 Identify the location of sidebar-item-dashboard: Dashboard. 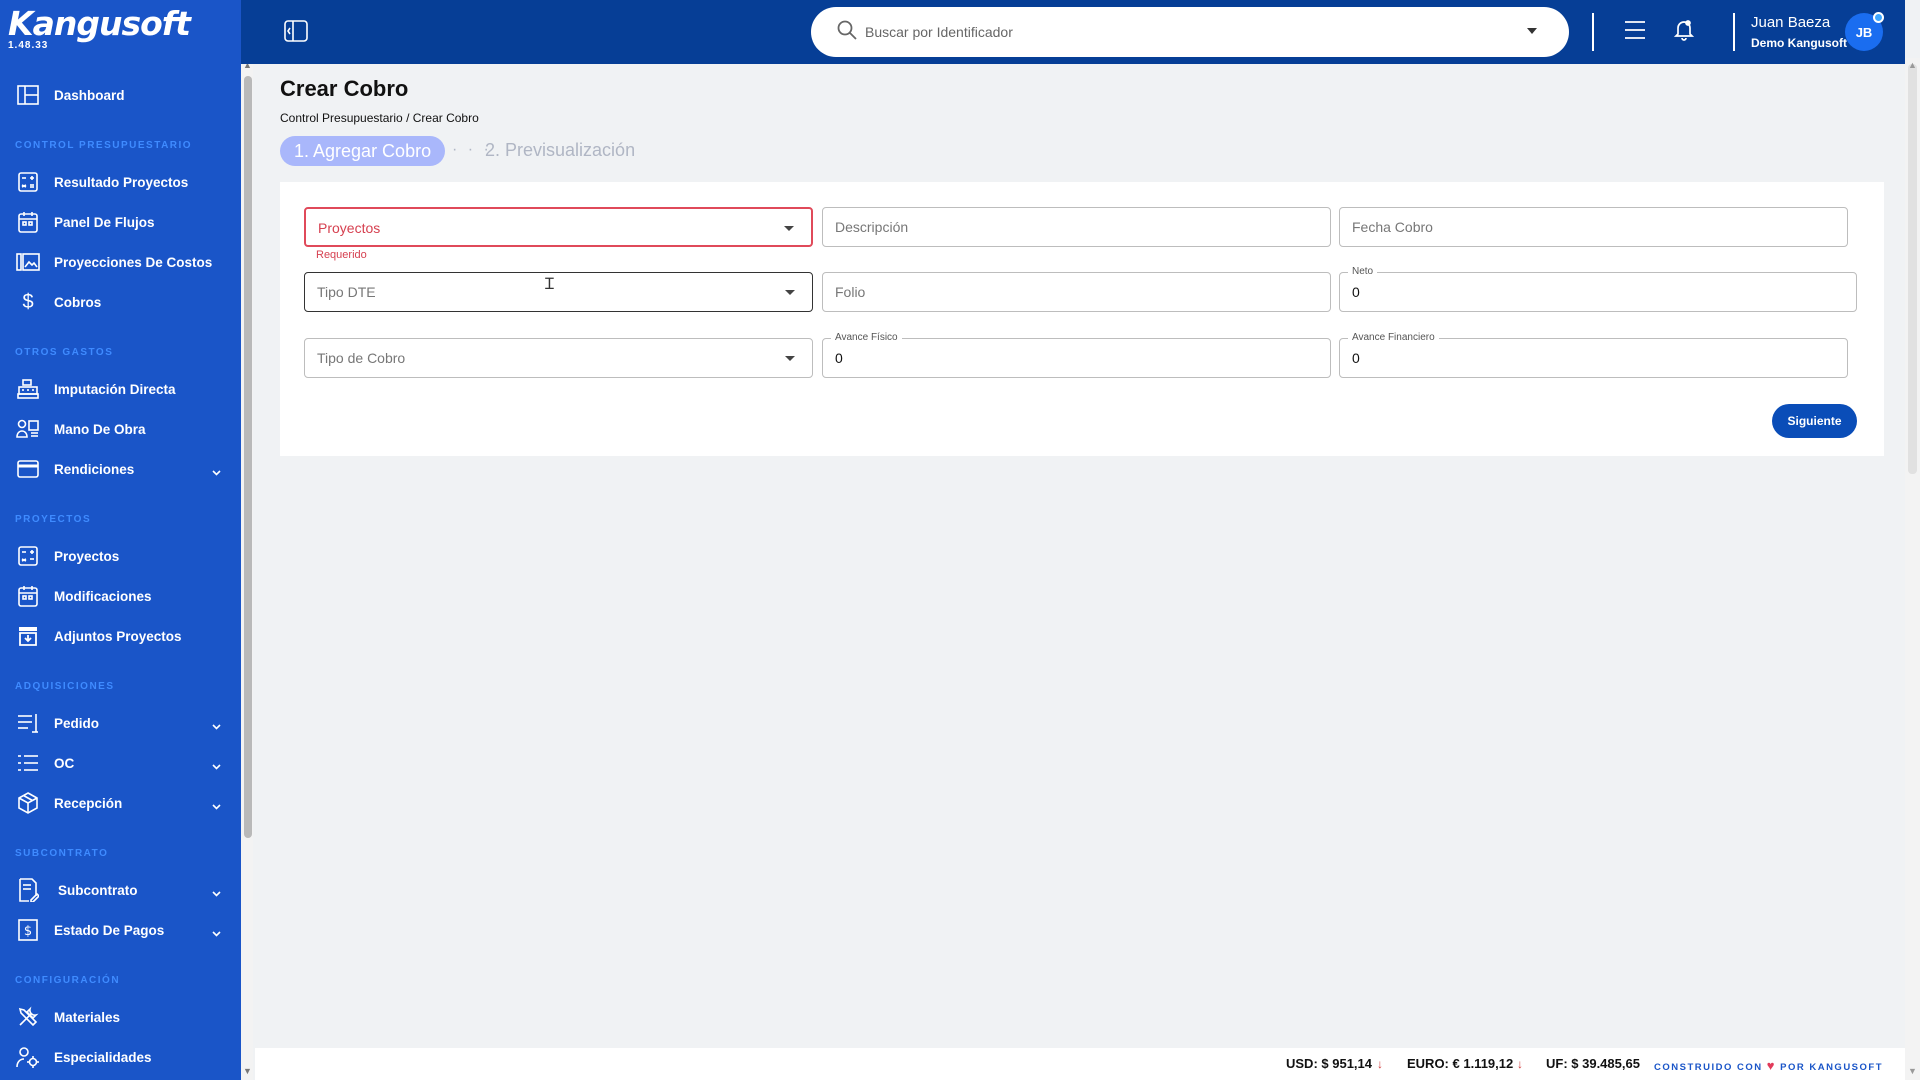
(120, 95).